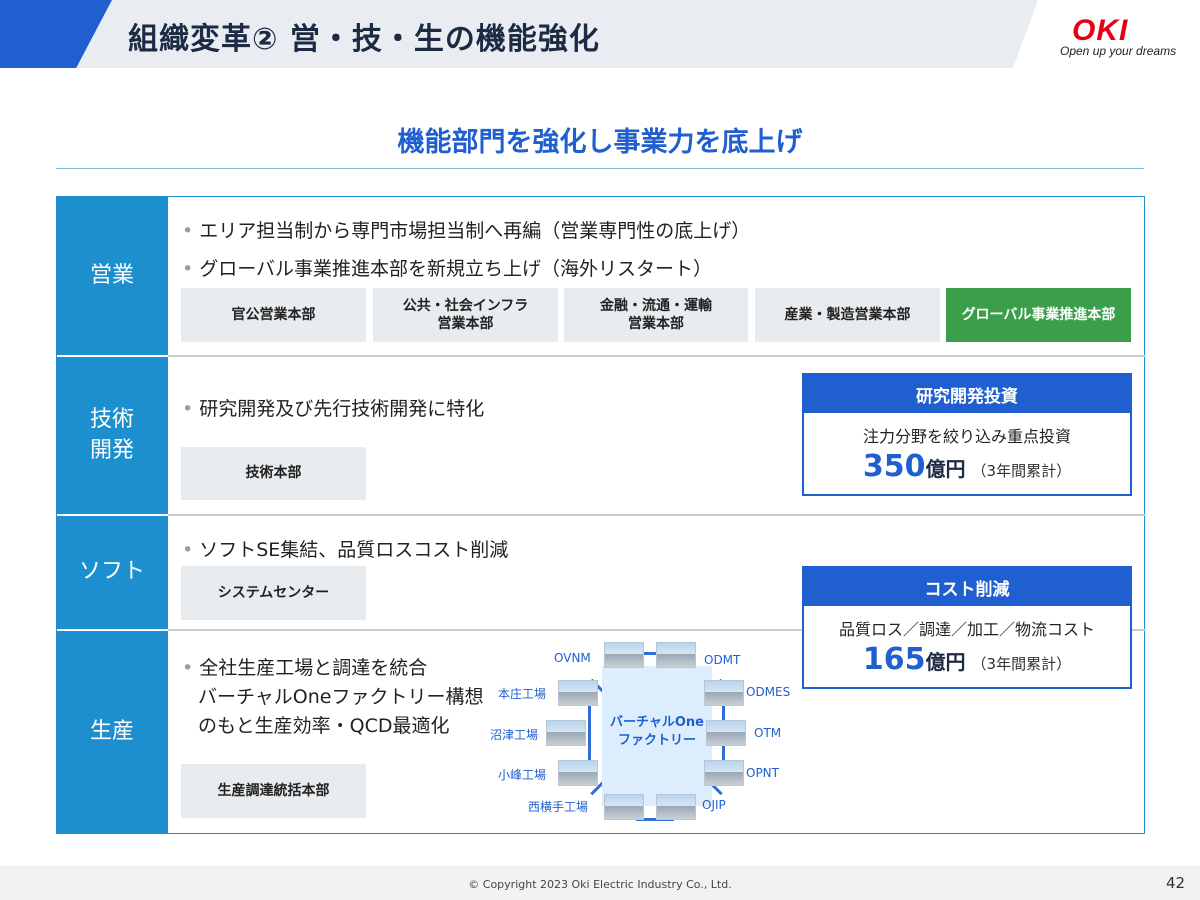 Image resolution: width=1200 pixels, height=900 pixels. What do you see at coordinates (273, 473) in the screenshot?
I see `dept-technology: 技術本部` at bounding box center [273, 473].